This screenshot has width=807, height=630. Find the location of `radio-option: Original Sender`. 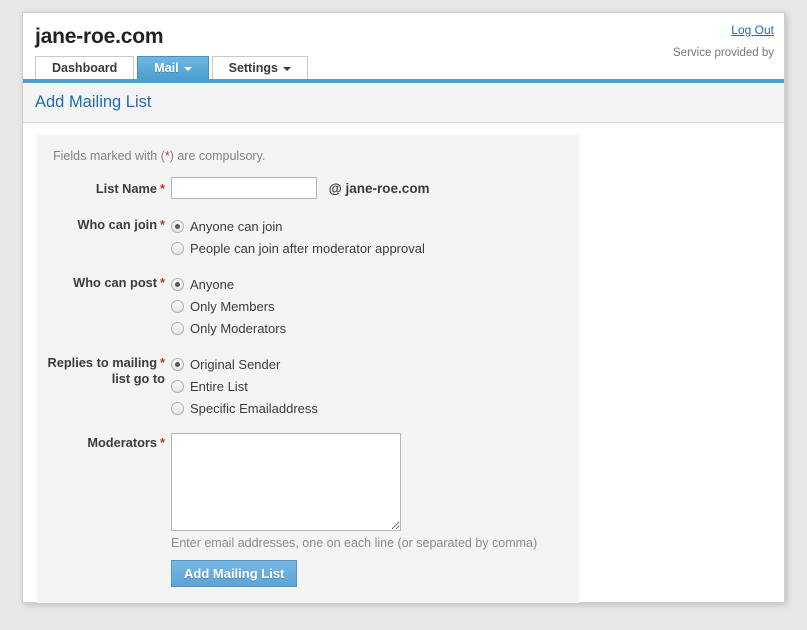

radio-option: Original Sender is located at coordinates (375, 364).